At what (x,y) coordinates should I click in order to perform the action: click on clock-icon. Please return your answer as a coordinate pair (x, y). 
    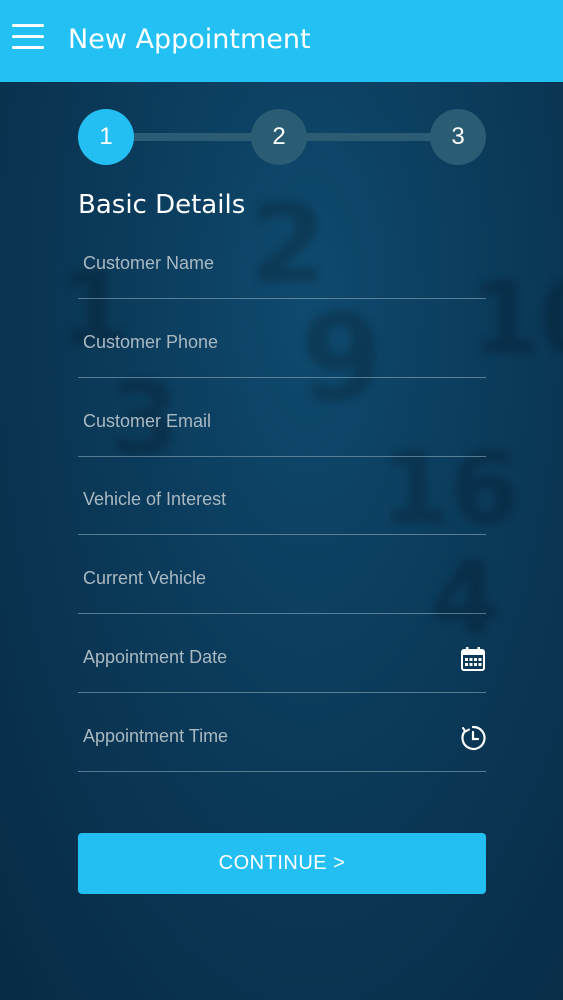
    Looking at the image, I should click on (473, 738).